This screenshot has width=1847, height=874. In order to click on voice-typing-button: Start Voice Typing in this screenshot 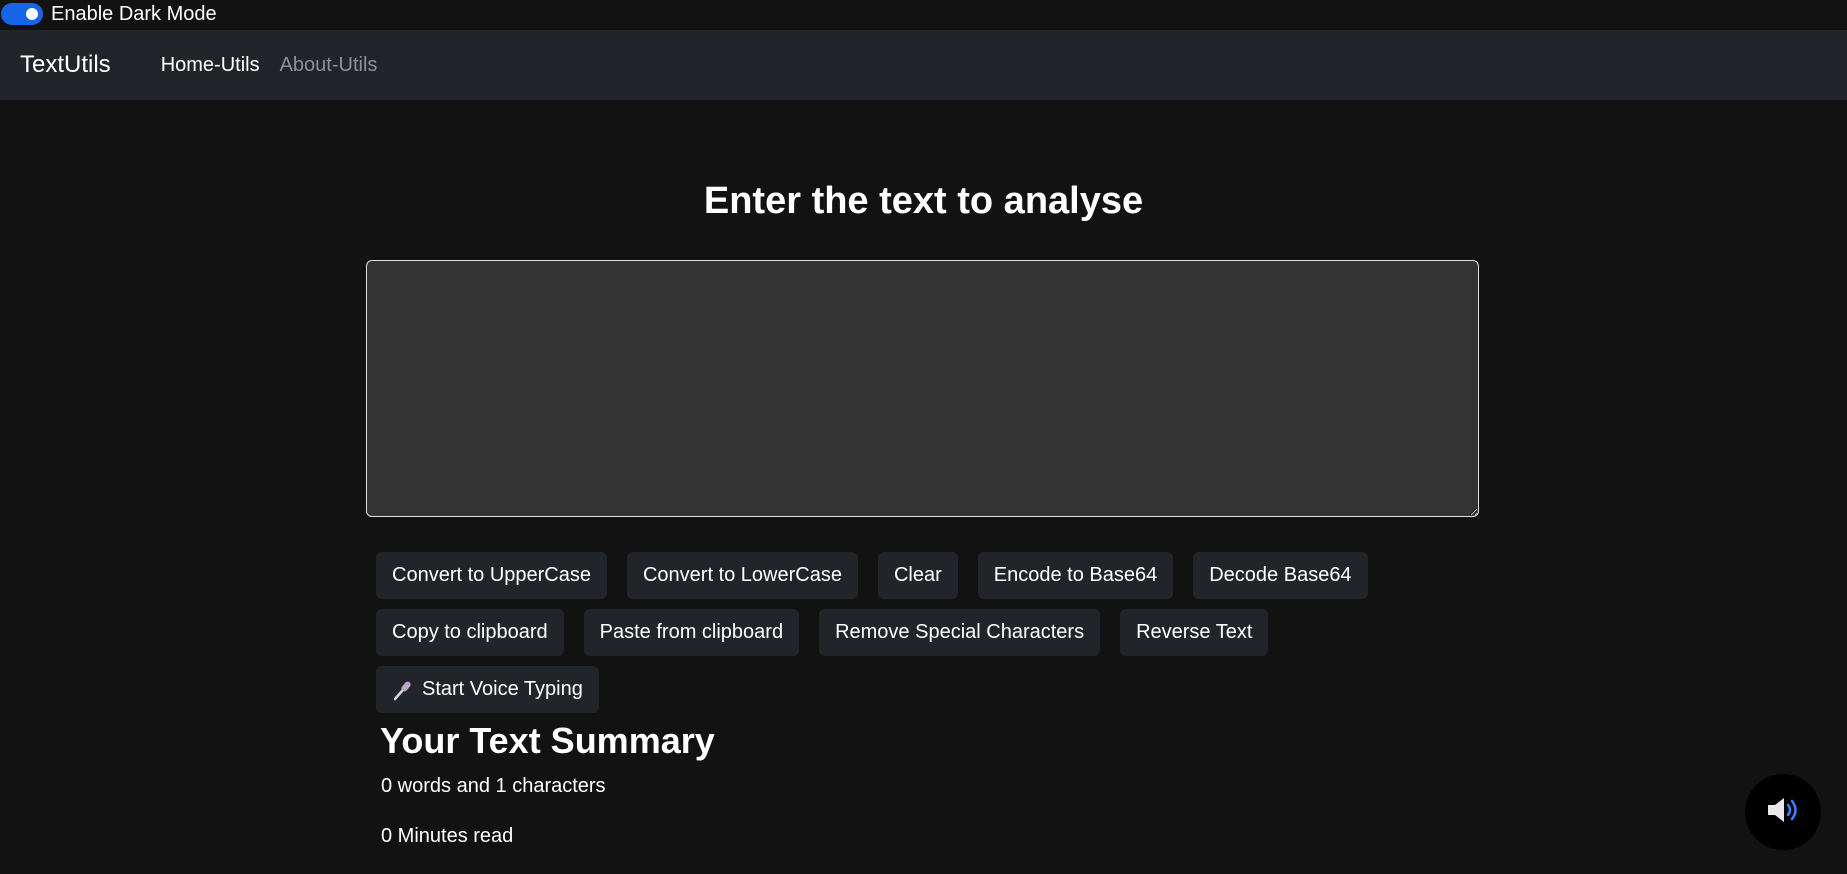, I will do `click(487, 689)`.